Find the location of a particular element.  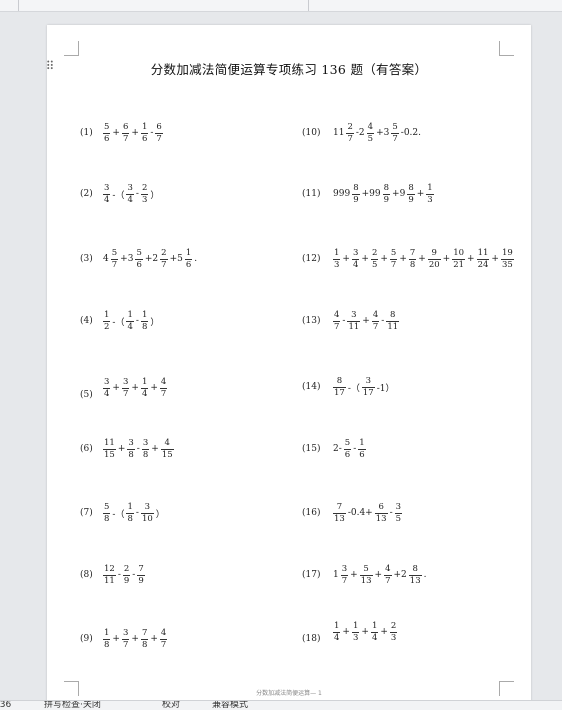

expression-operator: 999 is located at coordinates (342, 194).